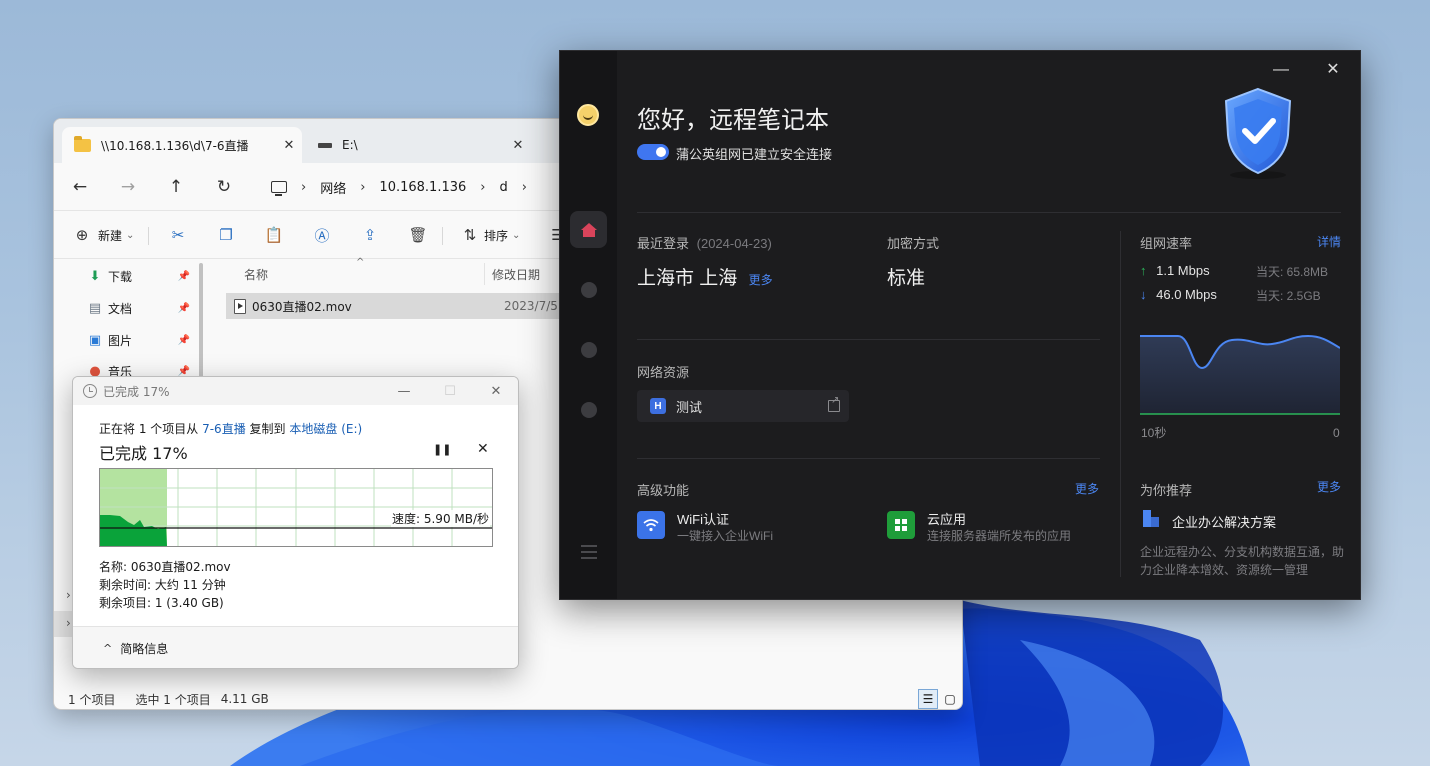 This screenshot has height=766, width=1430. What do you see at coordinates (950, 699) in the screenshot?
I see `tiles-view-icon: ▢` at bounding box center [950, 699].